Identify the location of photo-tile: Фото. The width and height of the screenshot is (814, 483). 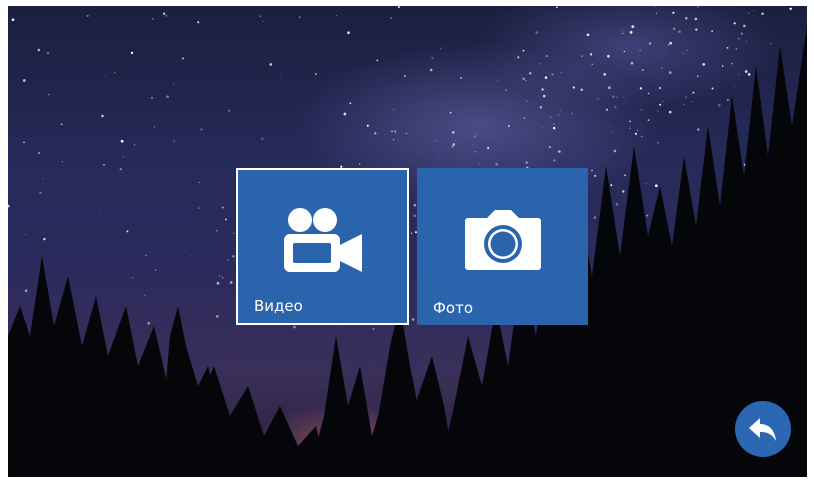
(502, 246).